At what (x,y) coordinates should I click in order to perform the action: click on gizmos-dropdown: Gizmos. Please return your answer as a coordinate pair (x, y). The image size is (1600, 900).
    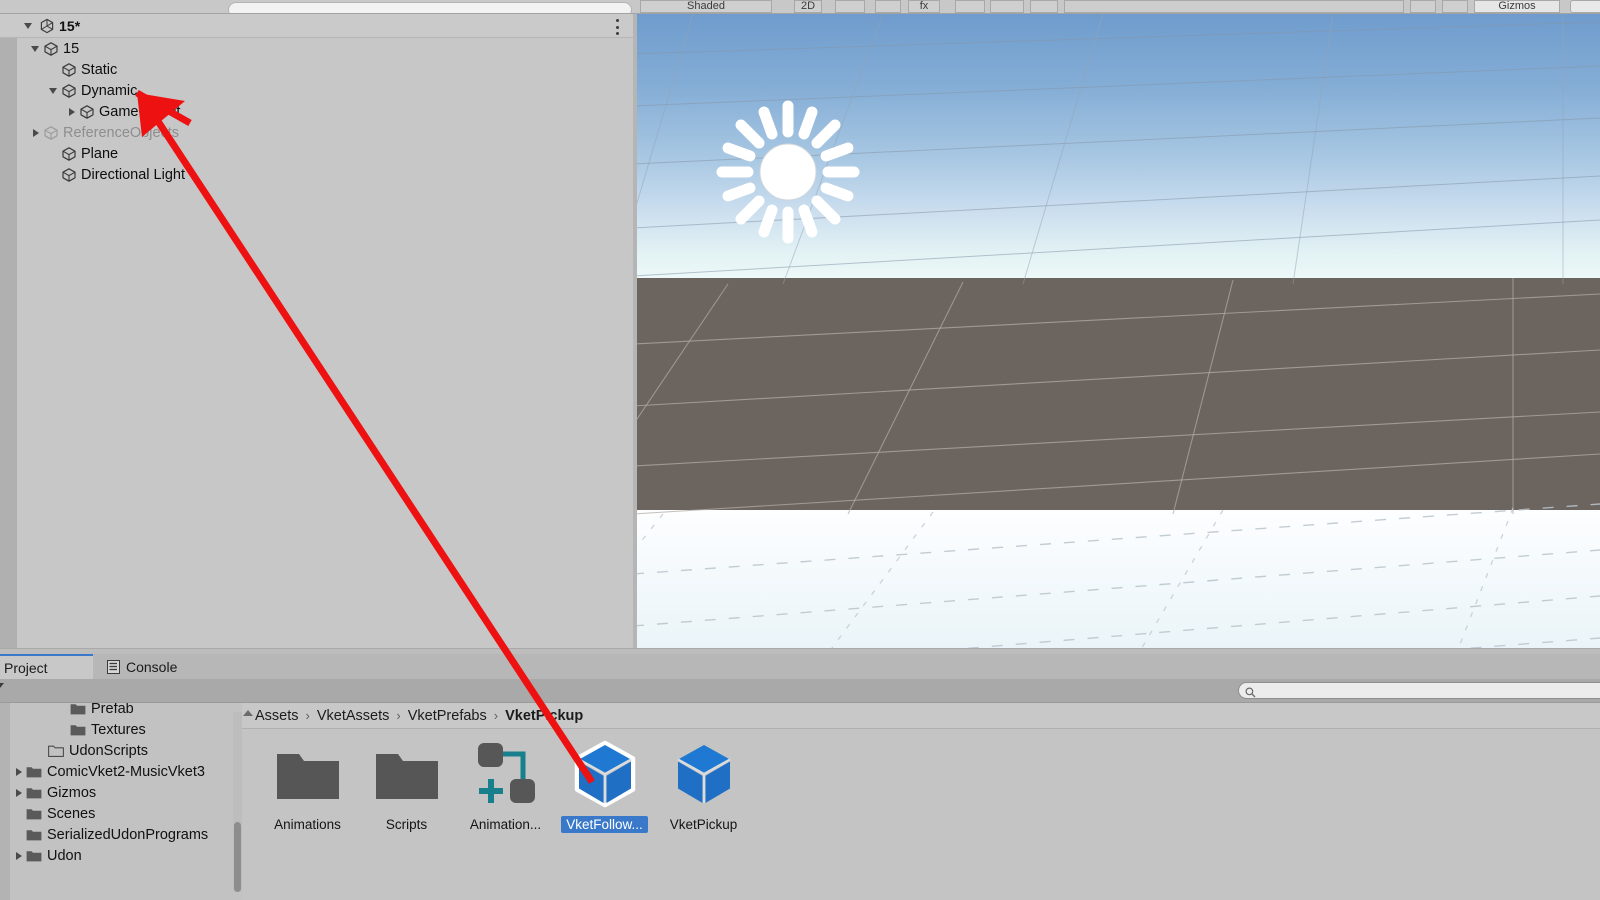
    Looking at the image, I should click on (1517, 6).